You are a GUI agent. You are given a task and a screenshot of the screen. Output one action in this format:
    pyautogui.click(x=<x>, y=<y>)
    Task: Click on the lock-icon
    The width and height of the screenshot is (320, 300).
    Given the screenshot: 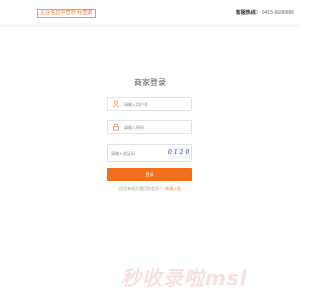 What is the action you would take?
    pyautogui.click(x=116, y=127)
    